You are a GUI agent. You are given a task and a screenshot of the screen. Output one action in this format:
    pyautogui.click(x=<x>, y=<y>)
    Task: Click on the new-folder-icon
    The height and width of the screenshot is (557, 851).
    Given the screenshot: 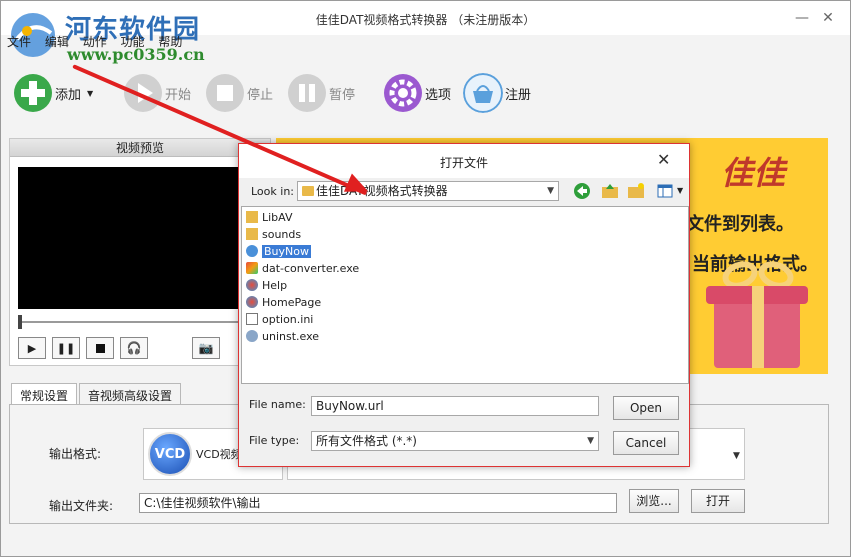 What is the action you would take?
    pyautogui.click(x=636, y=191)
    